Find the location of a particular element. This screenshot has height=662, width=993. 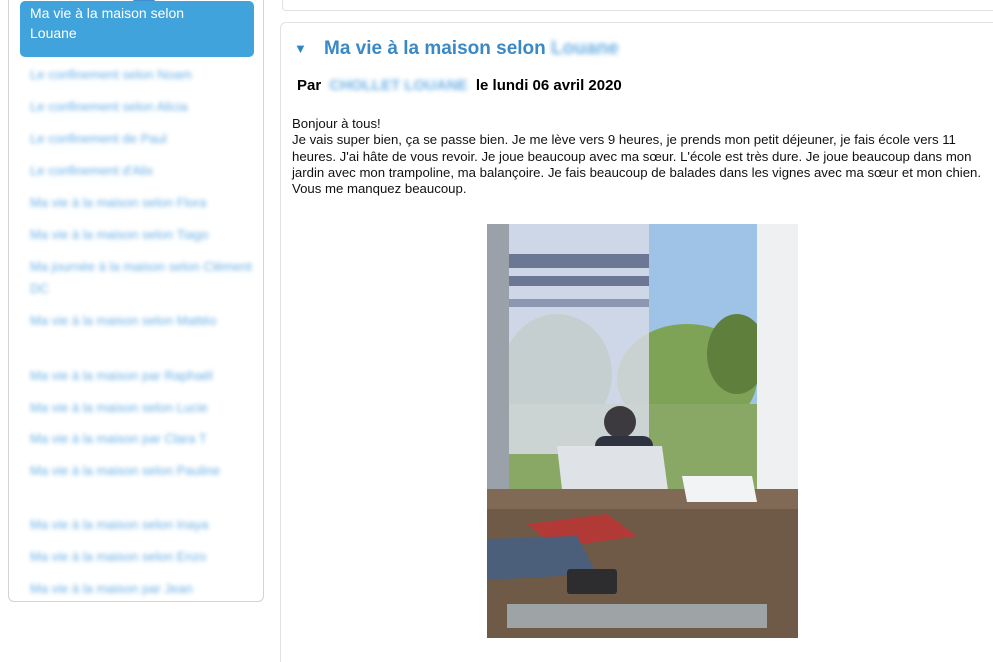

sidebar-item: Ma vie à la maison selon Inaya is located at coordinates (144, 525).